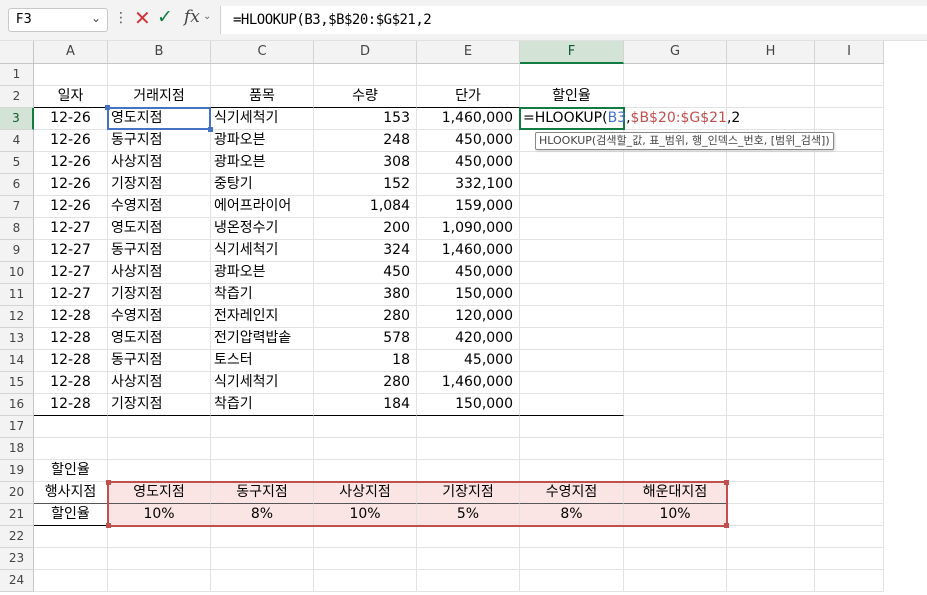 The width and height of the screenshot is (927, 595). What do you see at coordinates (142, 18) in the screenshot?
I see `close-icon: ✕` at bounding box center [142, 18].